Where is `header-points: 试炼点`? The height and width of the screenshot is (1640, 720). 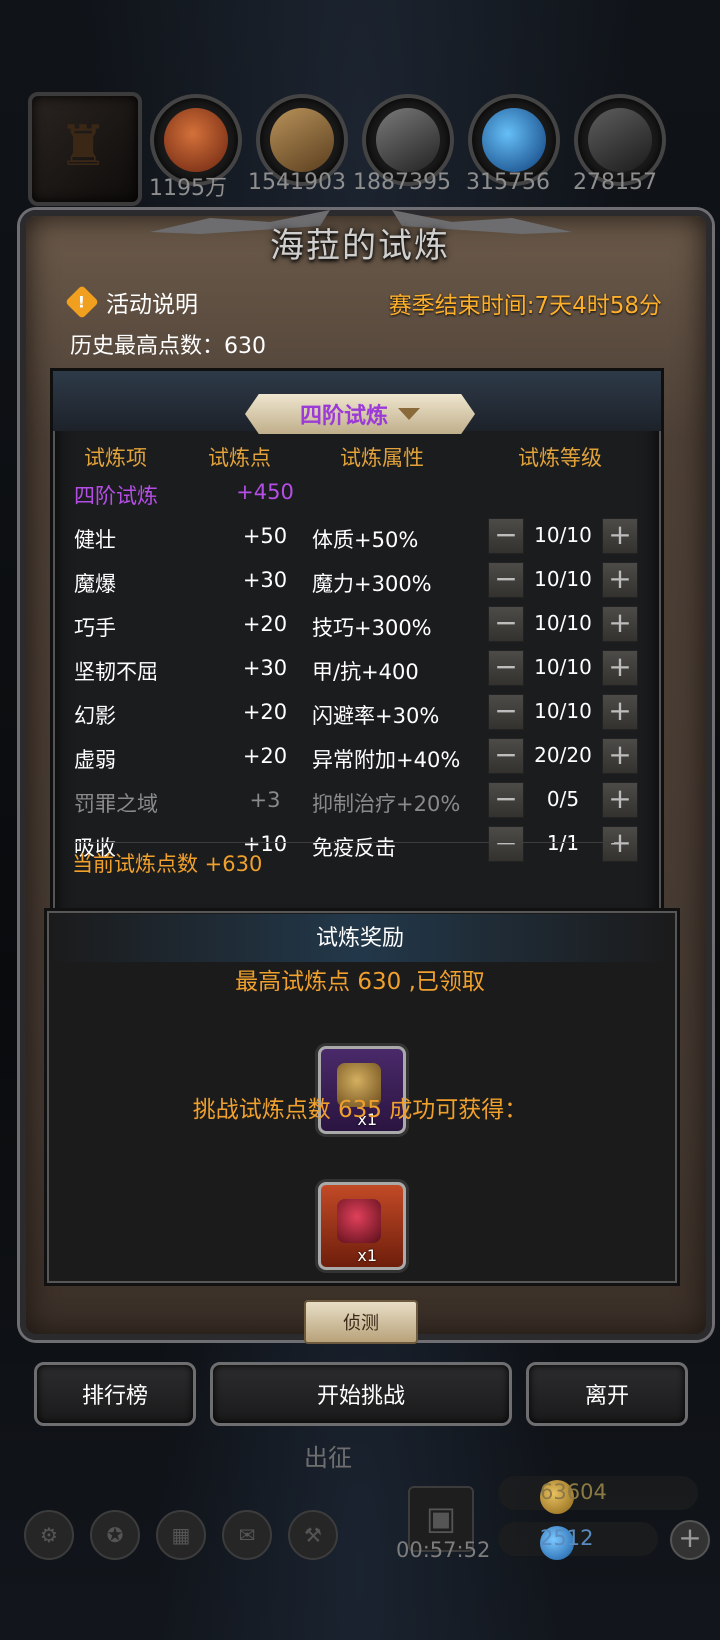 header-points: 试炼点 is located at coordinates (239, 458).